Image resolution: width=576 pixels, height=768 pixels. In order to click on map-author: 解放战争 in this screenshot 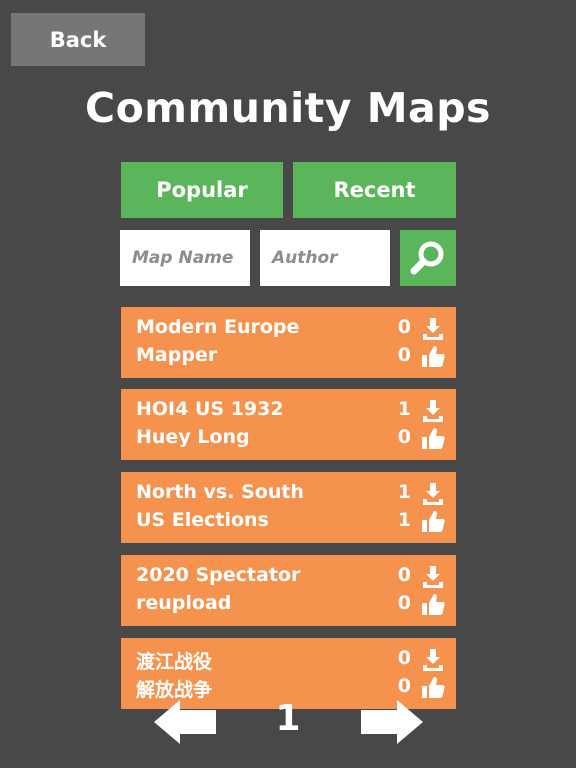, I will do `click(174, 690)`.